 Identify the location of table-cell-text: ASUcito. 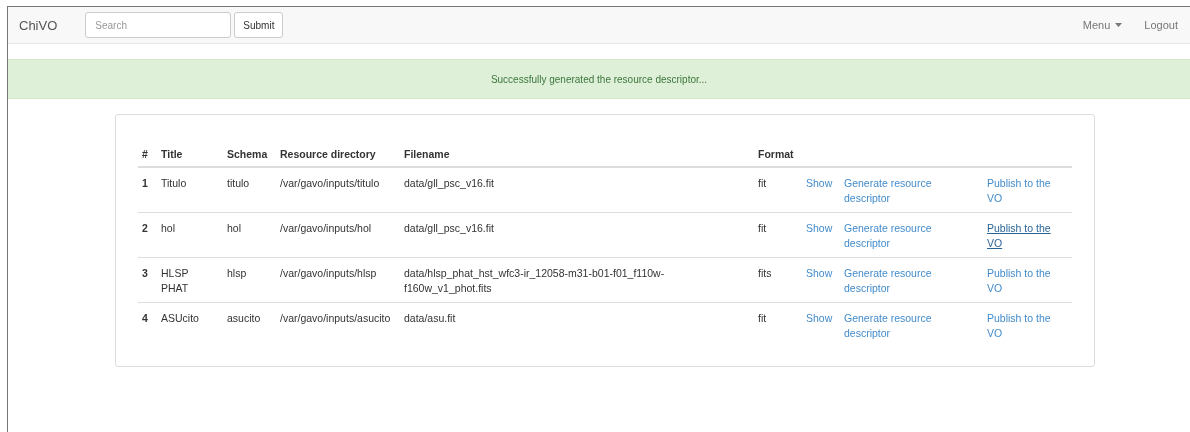
(180, 318).